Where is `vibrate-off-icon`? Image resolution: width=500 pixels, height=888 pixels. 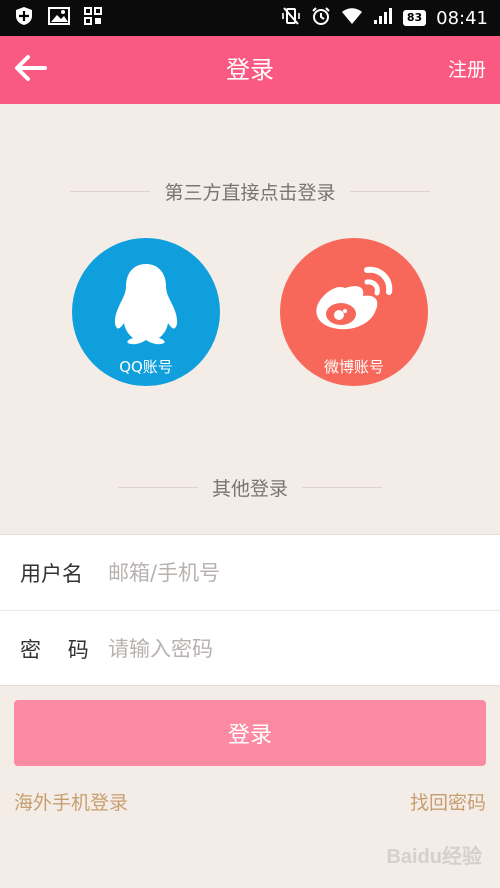
vibrate-off-icon is located at coordinates (291, 18).